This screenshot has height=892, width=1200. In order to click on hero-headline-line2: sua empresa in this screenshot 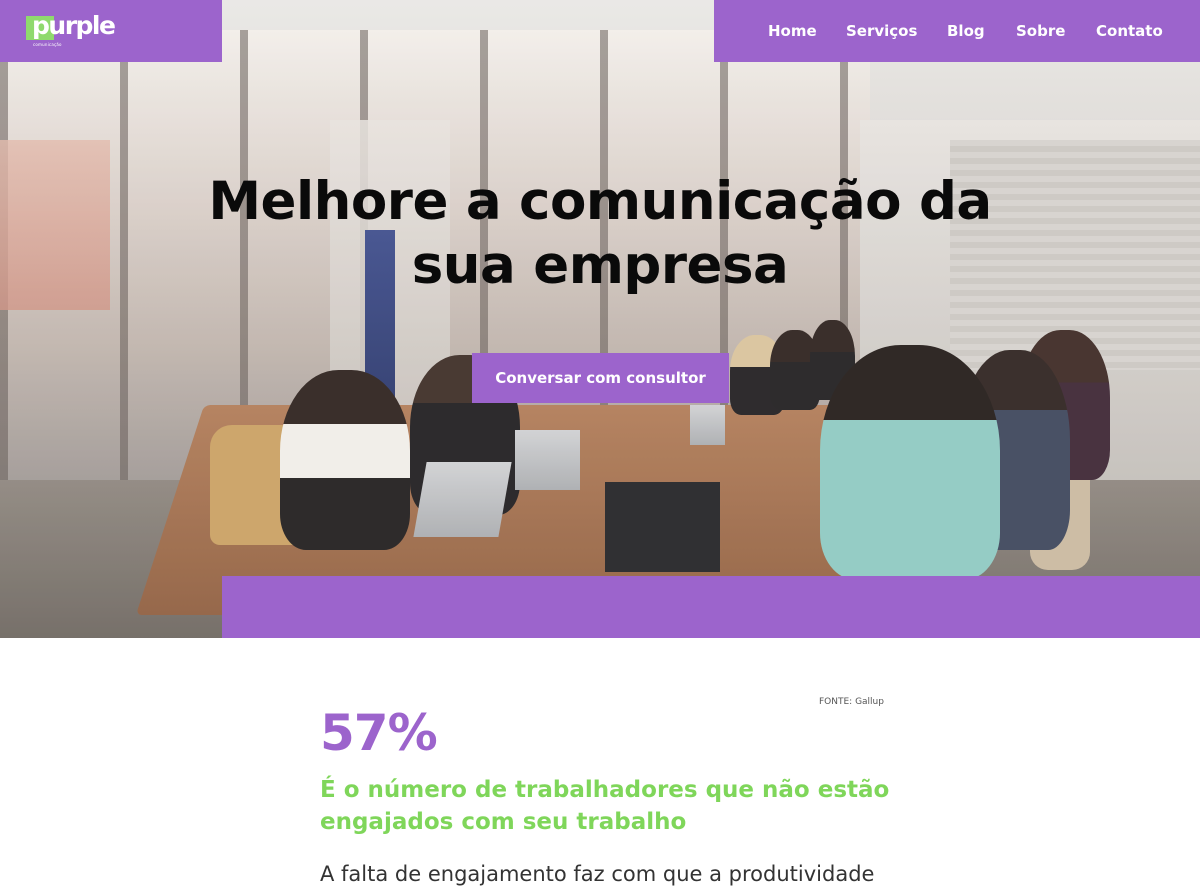, I will do `click(600, 265)`.